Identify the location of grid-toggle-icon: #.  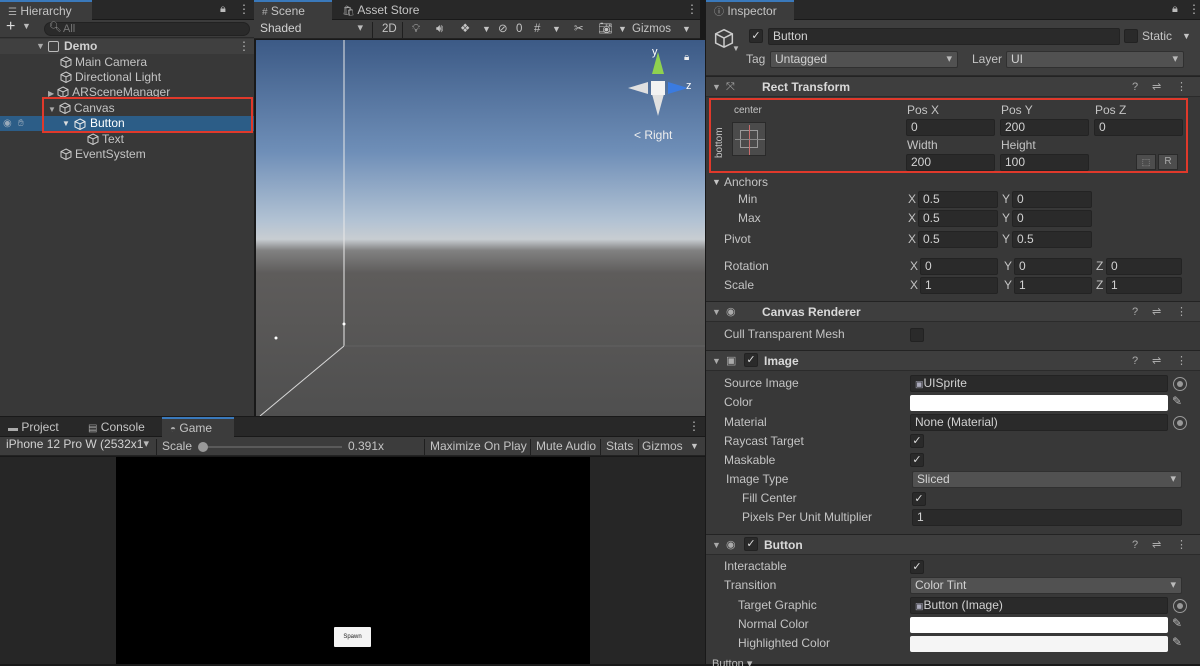
(537, 29).